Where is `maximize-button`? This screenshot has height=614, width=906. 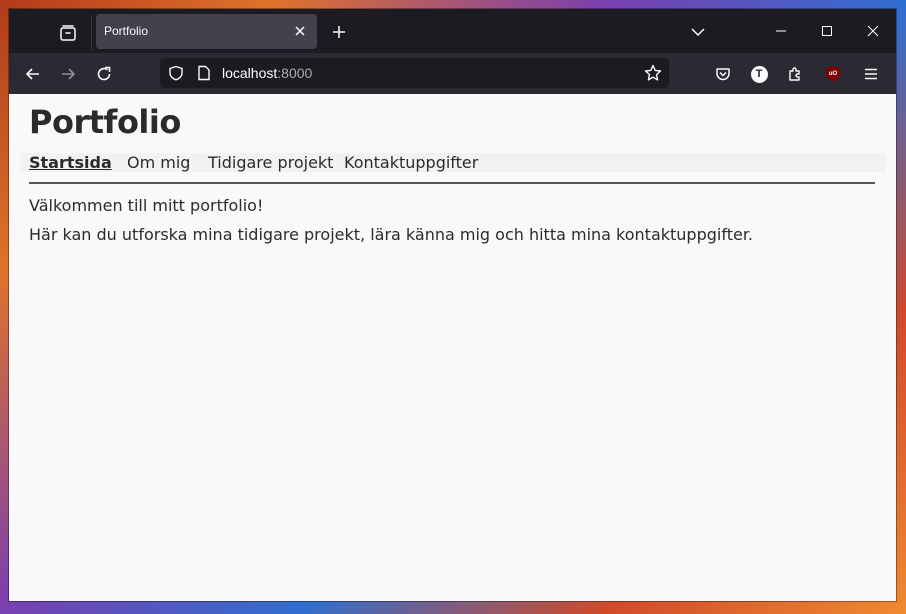
maximize-button is located at coordinates (827, 31).